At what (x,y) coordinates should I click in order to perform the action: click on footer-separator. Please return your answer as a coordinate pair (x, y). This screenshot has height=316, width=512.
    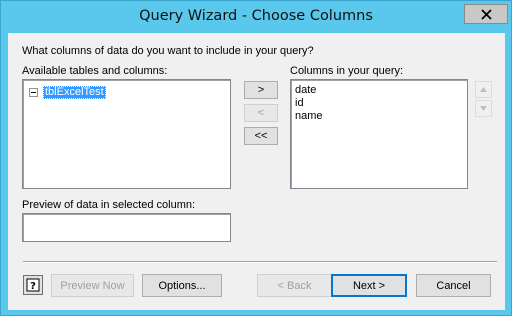
    Looking at the image, I should click on (260, 262).